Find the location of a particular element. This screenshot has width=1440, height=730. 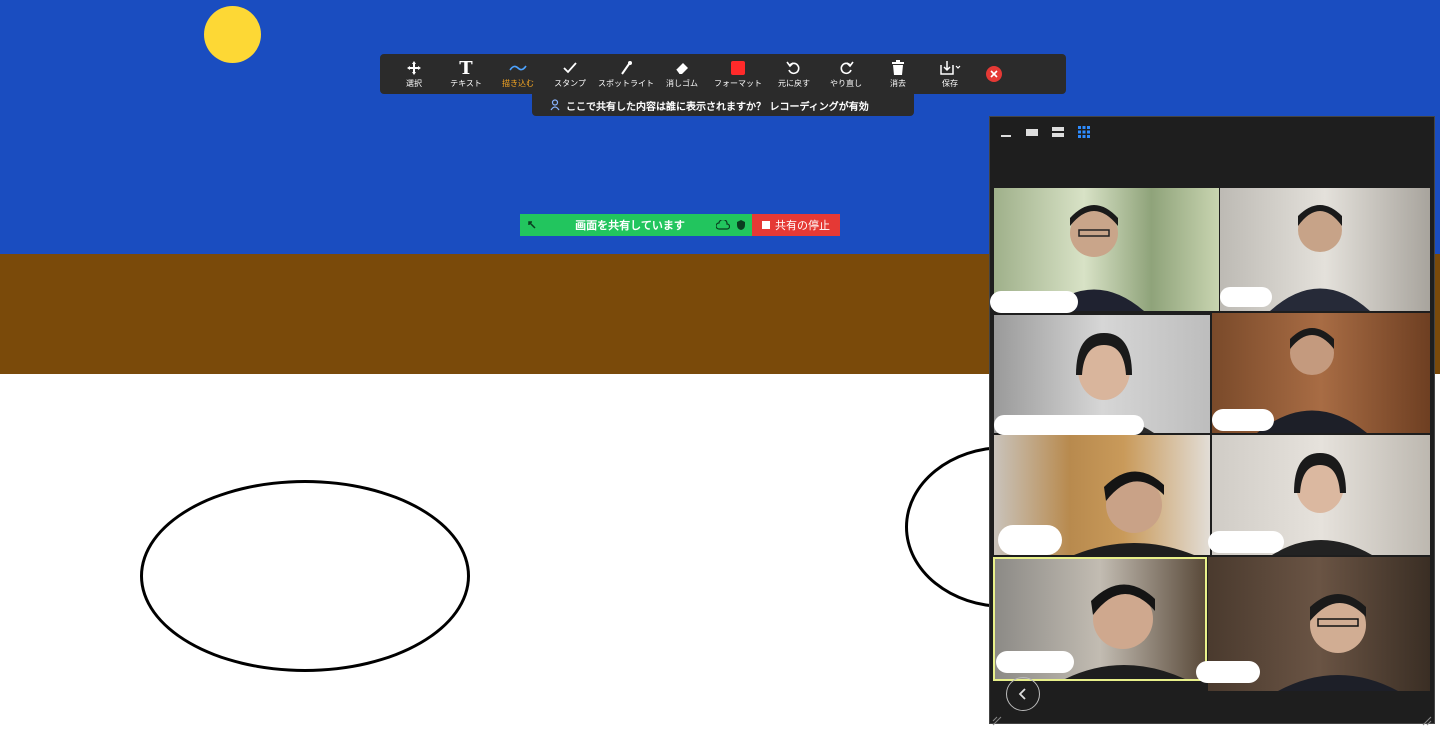

undo-icon is located at coordinates (794, 68).